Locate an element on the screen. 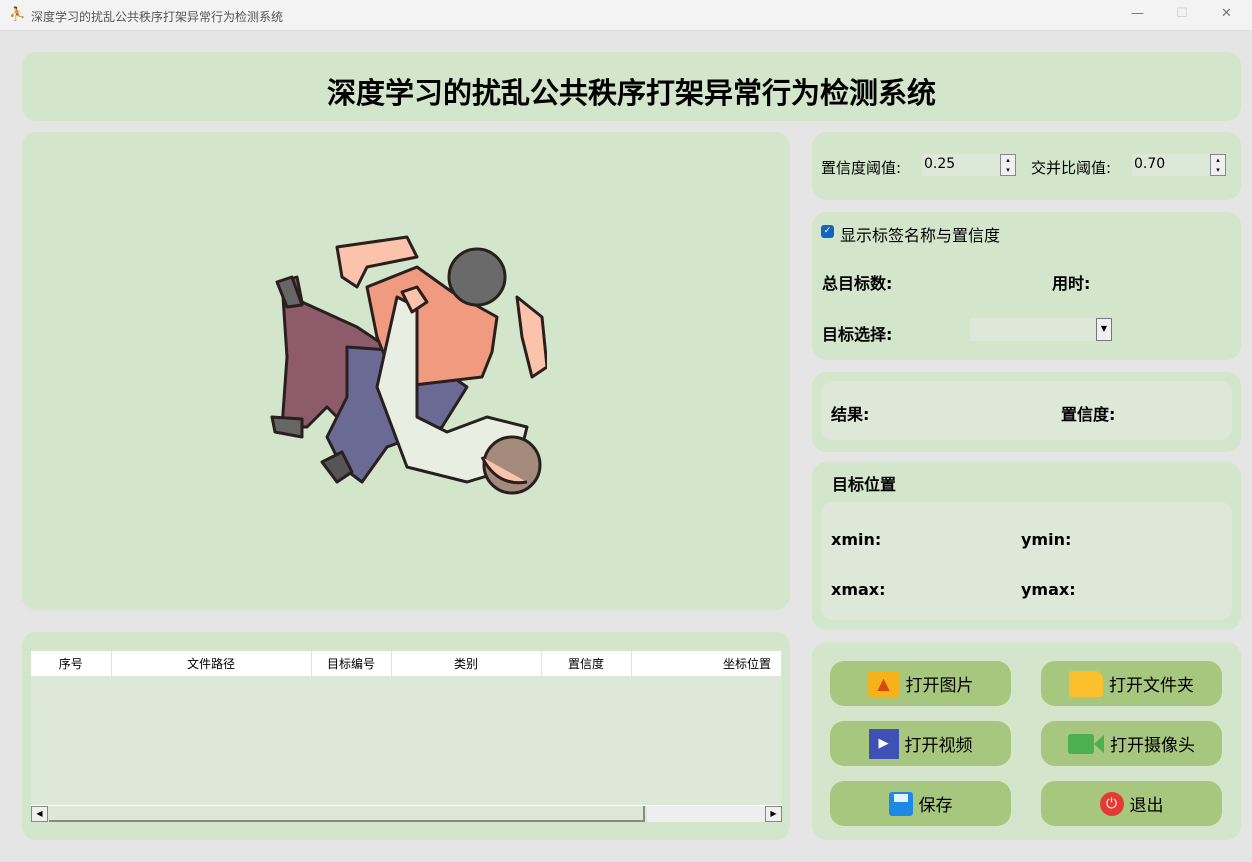 The image size is (1252, 862). column-header-file-path: 文件路径 is located at coordinates (211, 663).